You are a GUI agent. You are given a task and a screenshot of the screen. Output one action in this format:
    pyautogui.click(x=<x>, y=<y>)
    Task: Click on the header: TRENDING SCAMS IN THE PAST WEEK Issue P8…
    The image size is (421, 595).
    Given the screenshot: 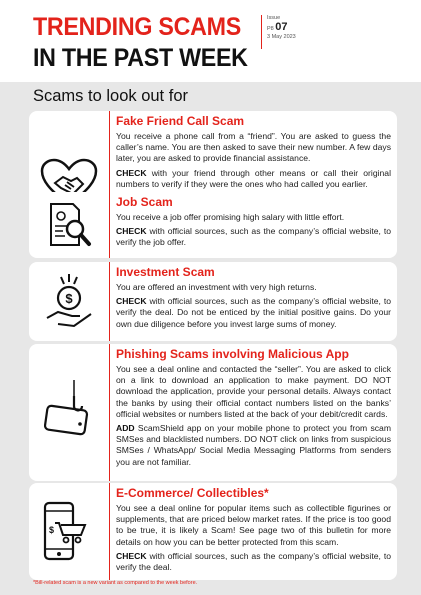 What is the action you would take?
    pyautogui.click(x=210, y=41)
    